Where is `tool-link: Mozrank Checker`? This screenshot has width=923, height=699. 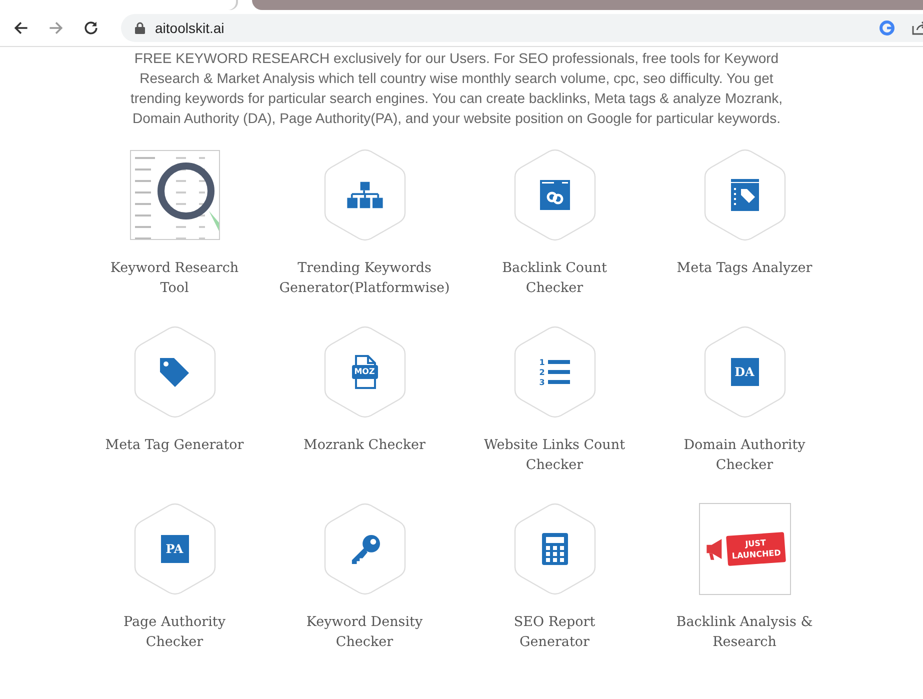
tool-link: Mozrank Checker is located at coordinates (365, 445).